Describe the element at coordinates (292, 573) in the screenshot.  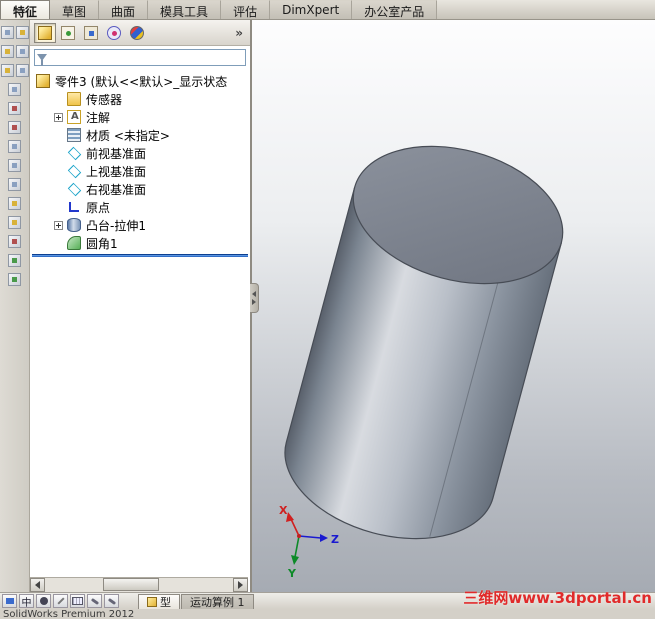
I see `triad-y-label: Y` at that location.